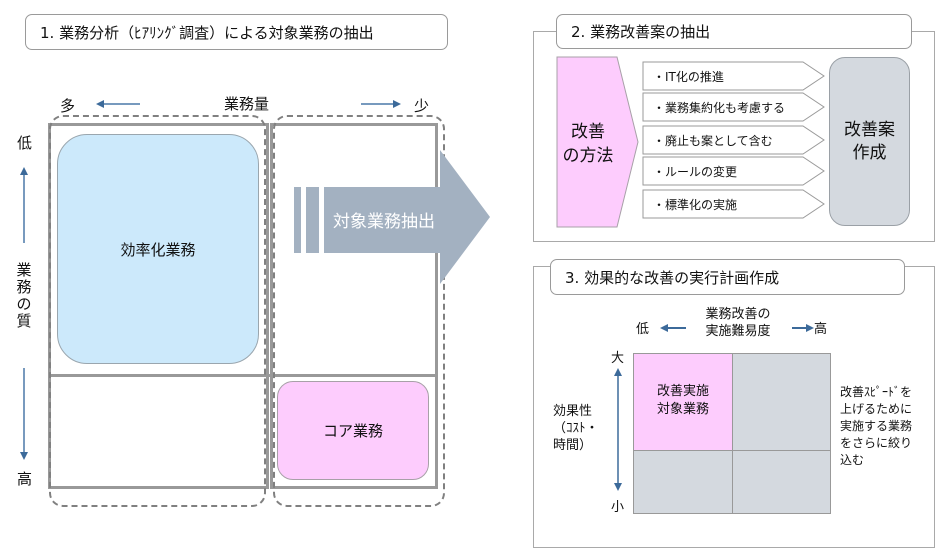  Describe the element at coordinates (719, 107) in the screenshot. I see `method-item-label: ・業務集約化も考慮する` at that location.